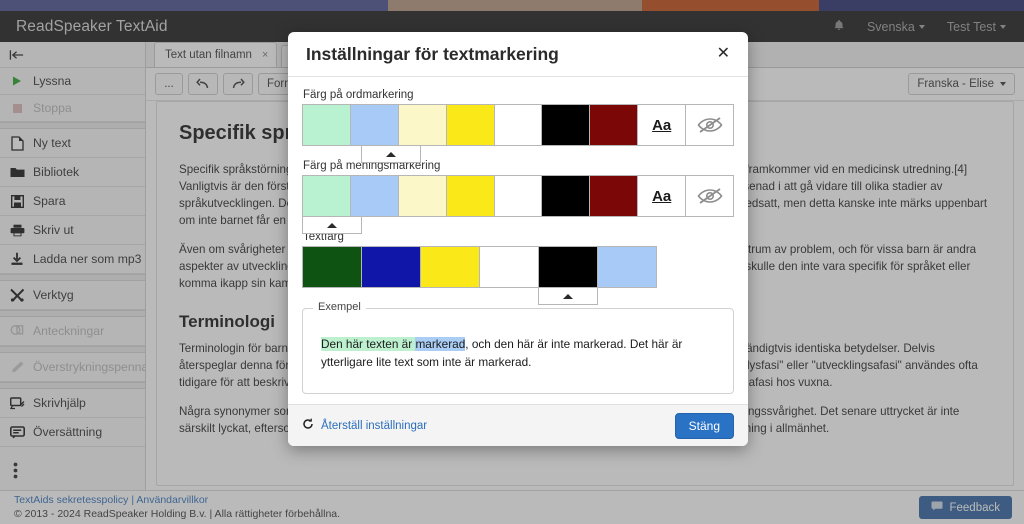 This screenshot has width=1024, height=524. I want to click on close-dialog-button: Stäng, so click(704, 425).